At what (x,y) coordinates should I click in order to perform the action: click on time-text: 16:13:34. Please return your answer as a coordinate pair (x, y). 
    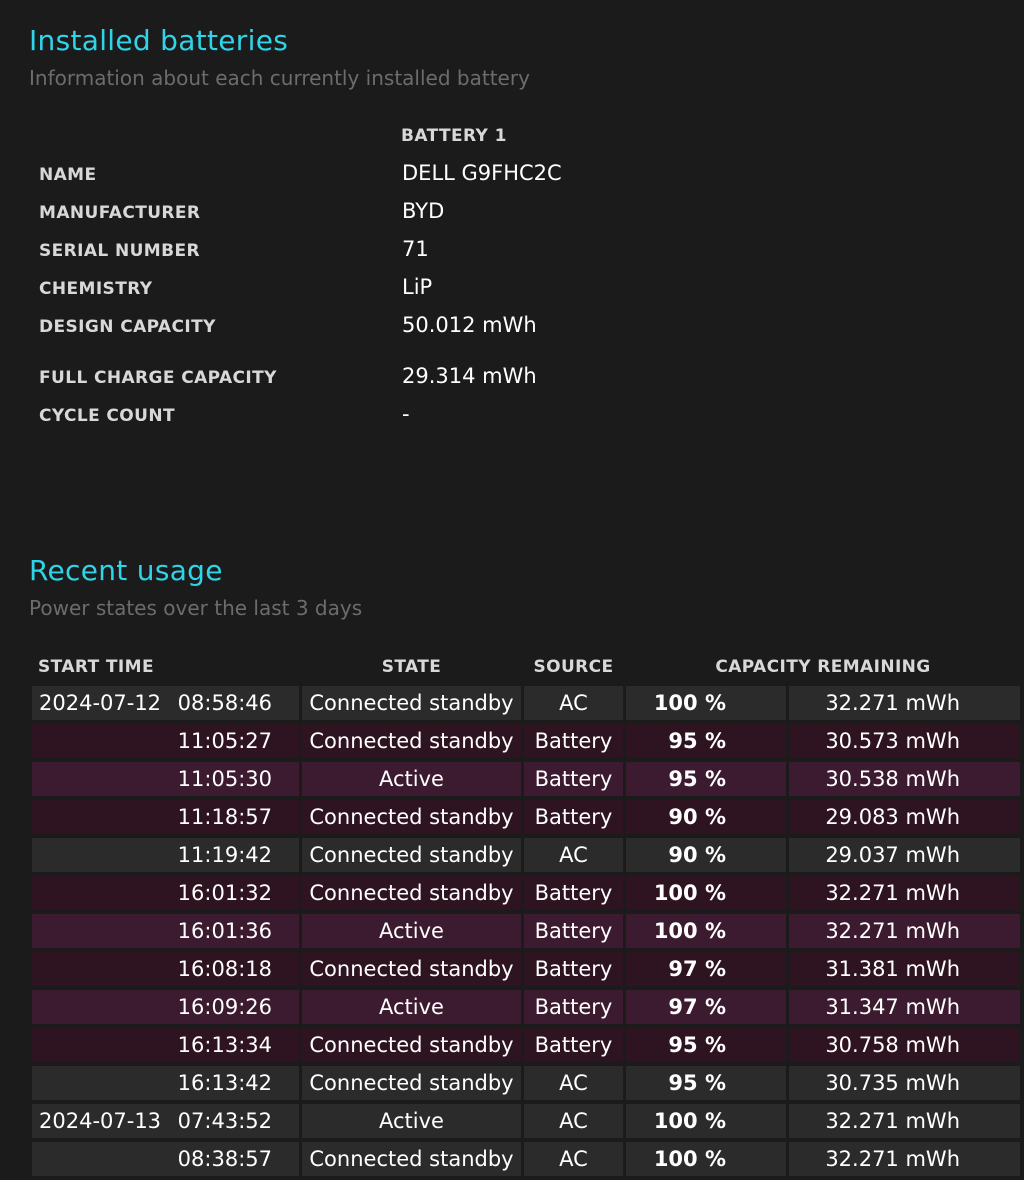
    Looking at the image, I should click on (224, 1045).